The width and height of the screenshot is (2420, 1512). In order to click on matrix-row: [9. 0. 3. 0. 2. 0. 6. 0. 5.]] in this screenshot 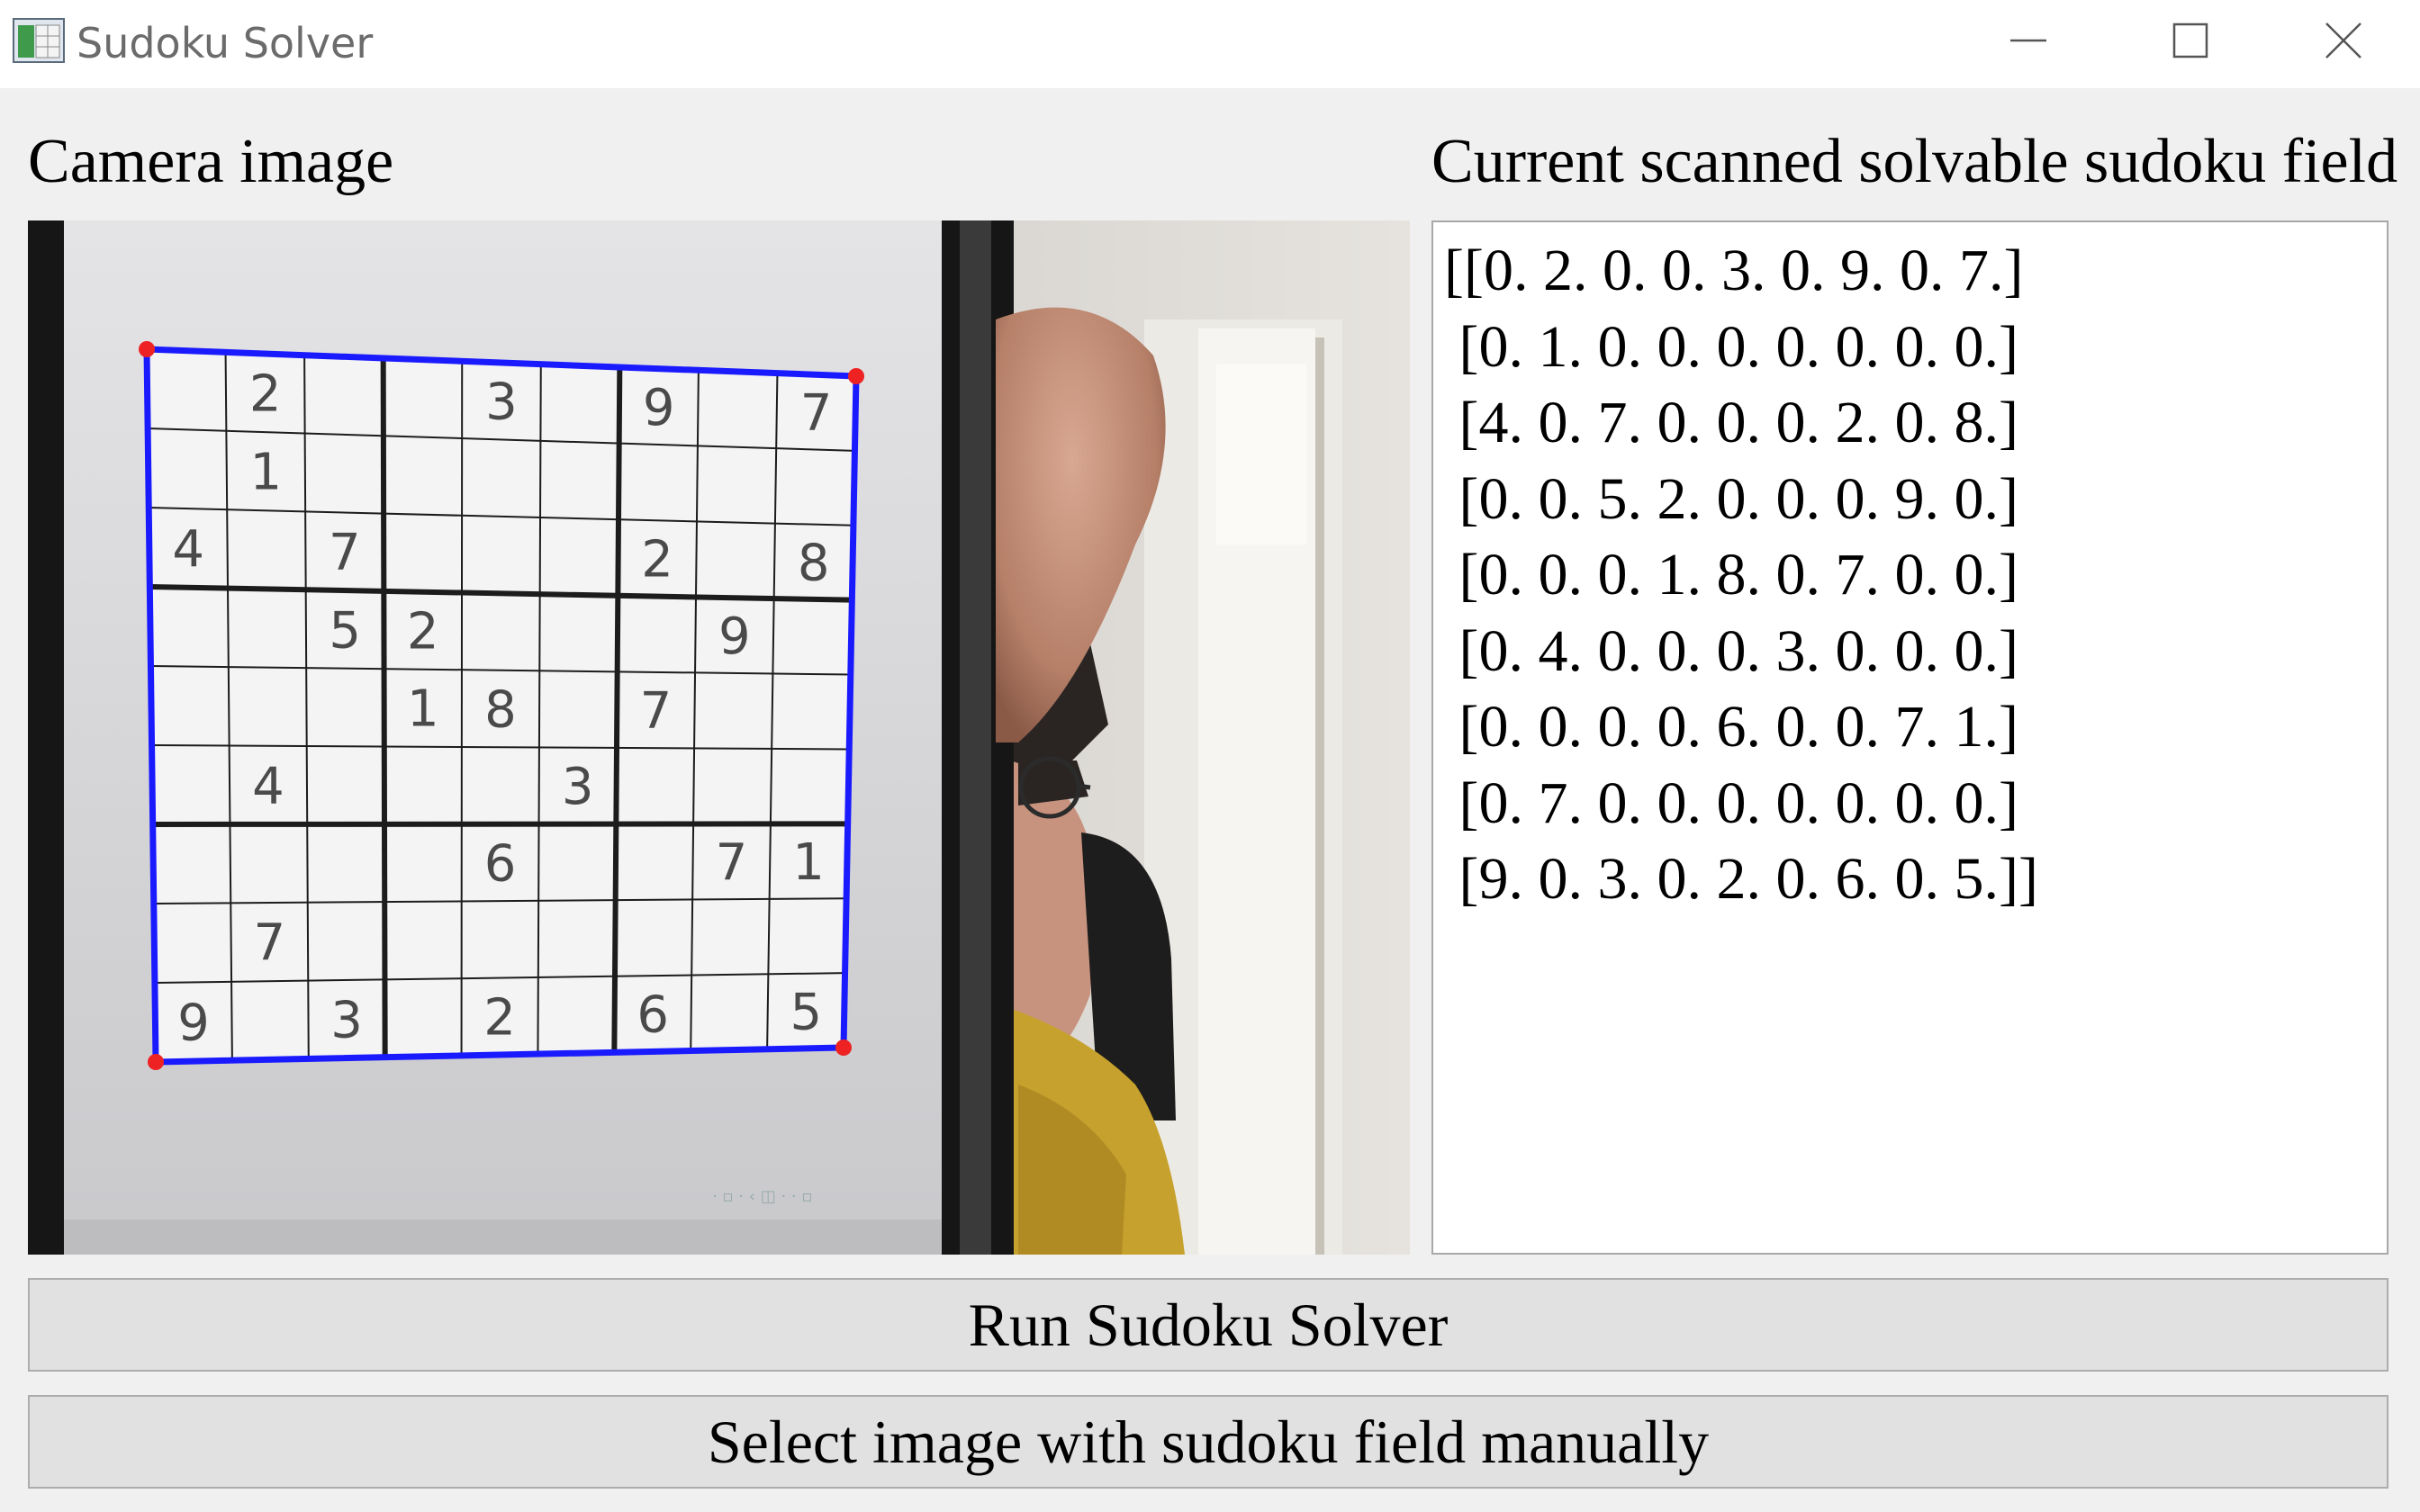, I will do `click(1741, 879)`.